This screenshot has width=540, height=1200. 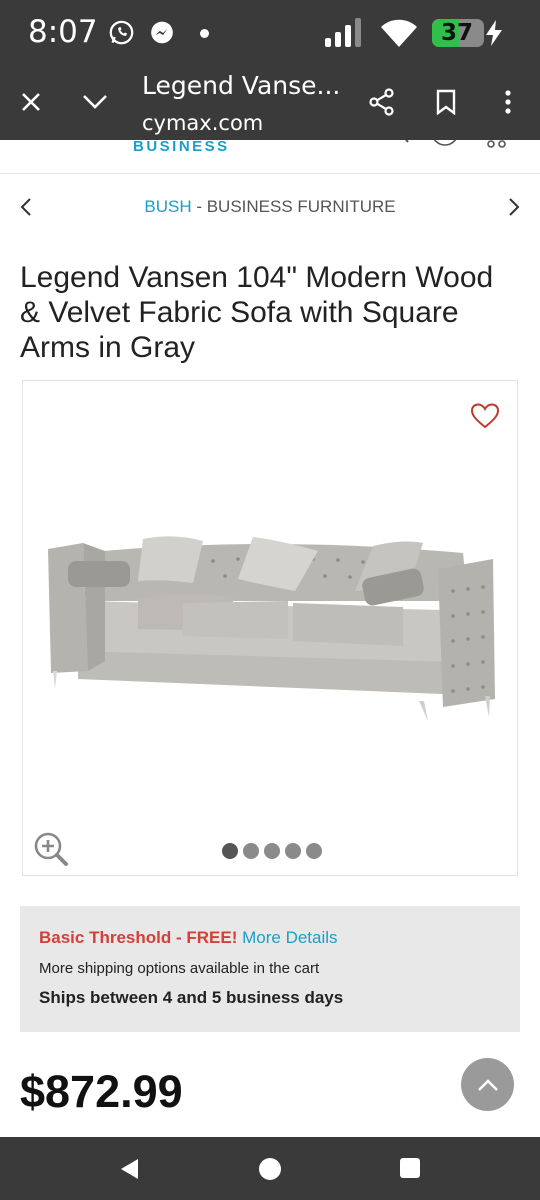 I want to click on system-navigation-bar, so click(x=270, y=1168).